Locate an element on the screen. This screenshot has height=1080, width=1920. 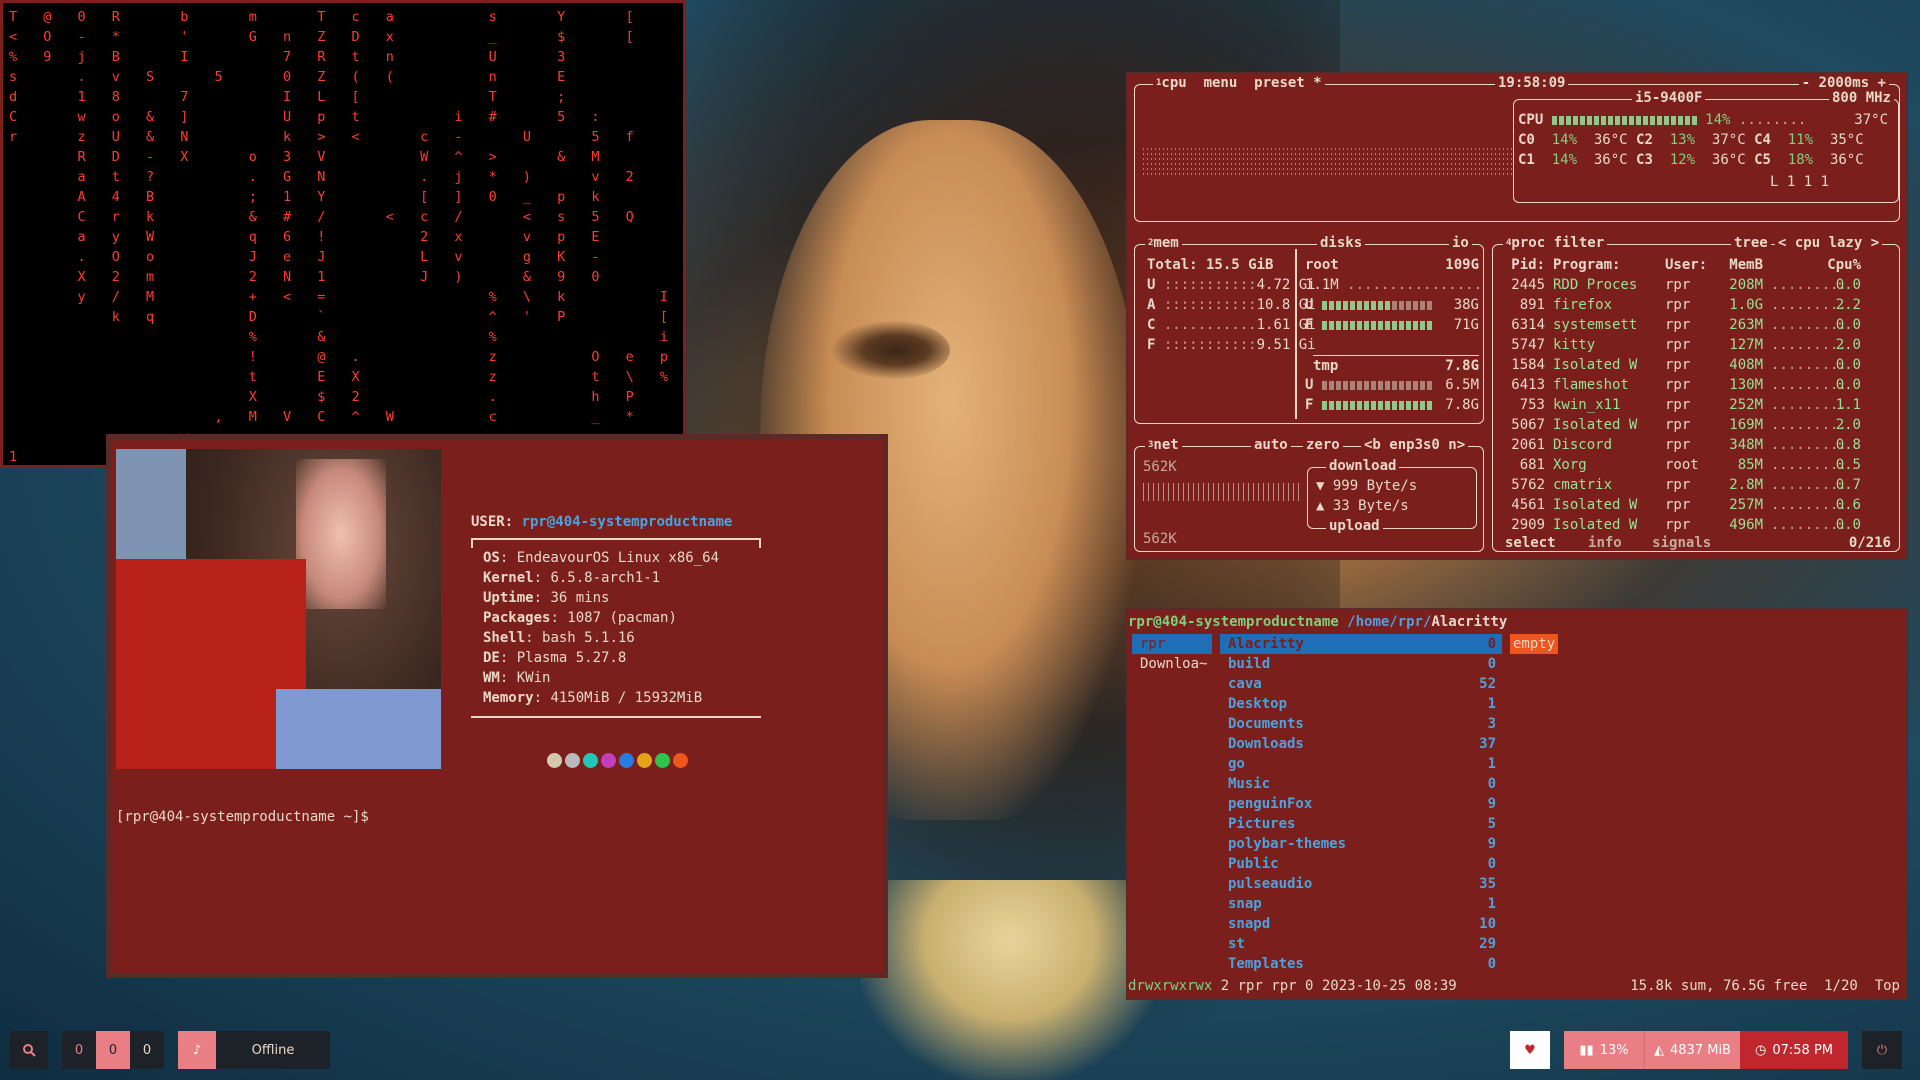
shell-prompt: [rpr@404-systemproductname ~]$ is located at coordinates (242, 817).